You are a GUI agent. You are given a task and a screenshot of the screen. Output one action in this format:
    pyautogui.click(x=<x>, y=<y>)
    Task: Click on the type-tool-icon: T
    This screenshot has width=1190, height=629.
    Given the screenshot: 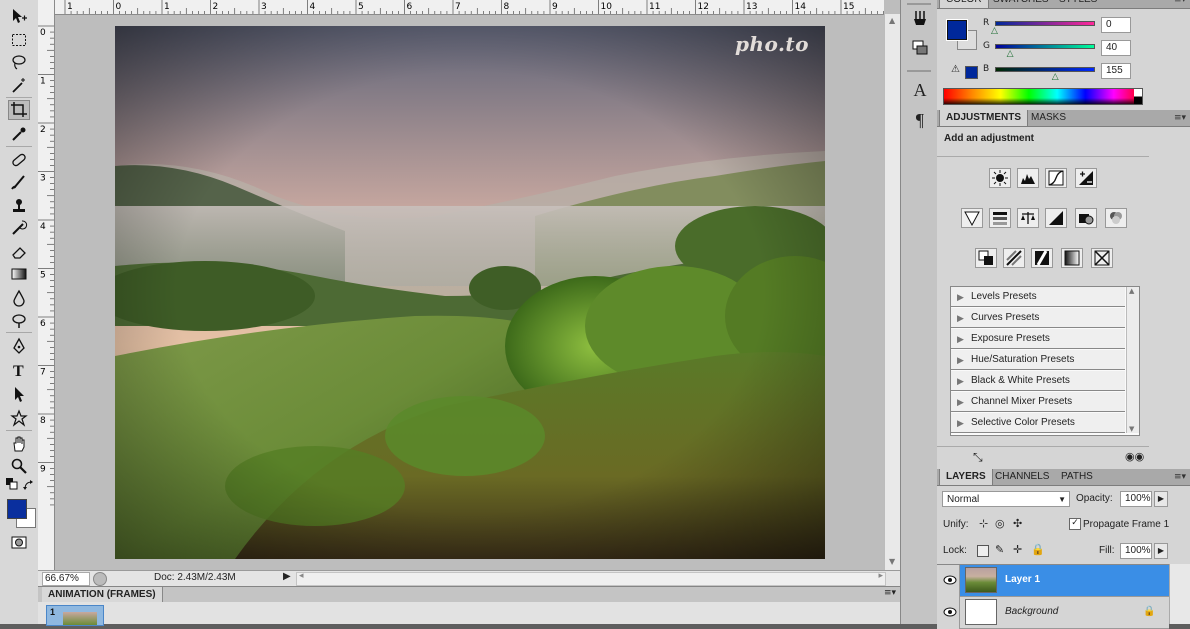 What is the action you would take?
    pyautogui.click(x=19, y=370)
    